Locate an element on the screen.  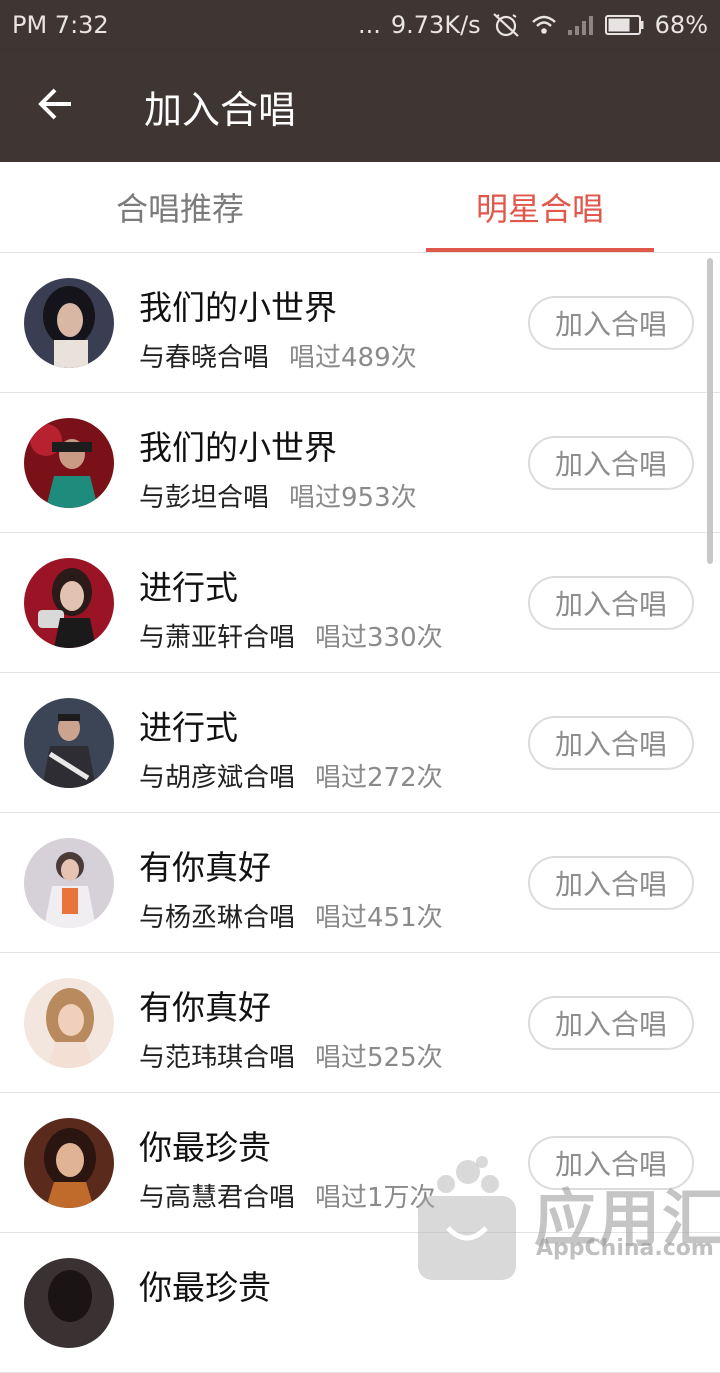
row-subtitle: 与高慧君合唱 唱过1万次 is located at coordinates (287, 1195).